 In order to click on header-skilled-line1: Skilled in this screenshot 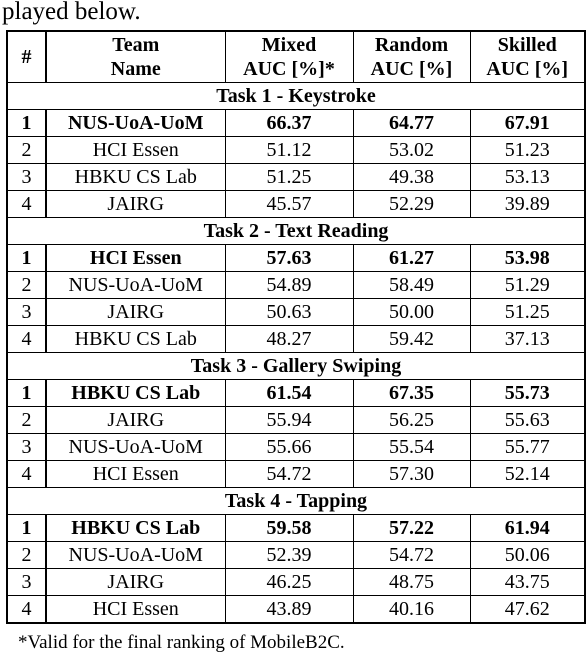, I will do `click(527, 45)`.